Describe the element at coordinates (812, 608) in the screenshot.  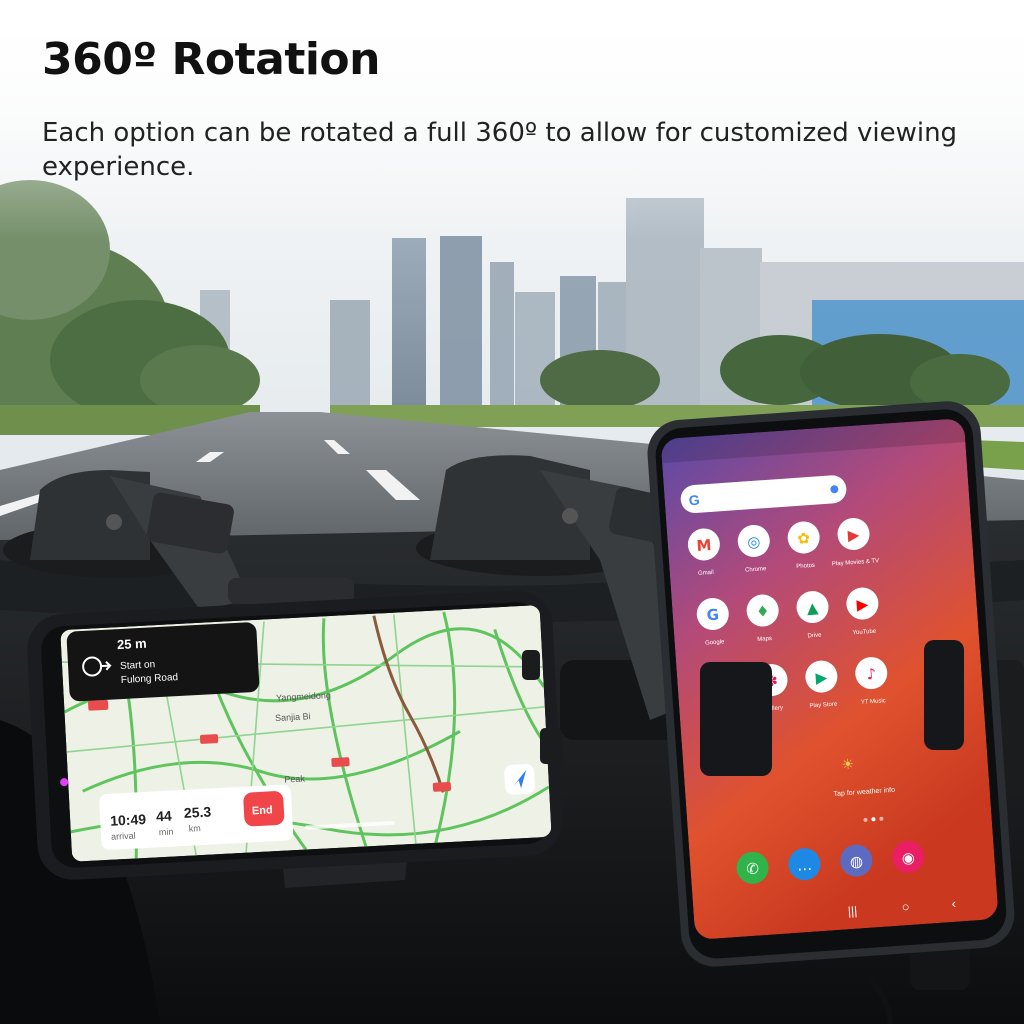
I see `app-glyph-icon: ▲` at that location.